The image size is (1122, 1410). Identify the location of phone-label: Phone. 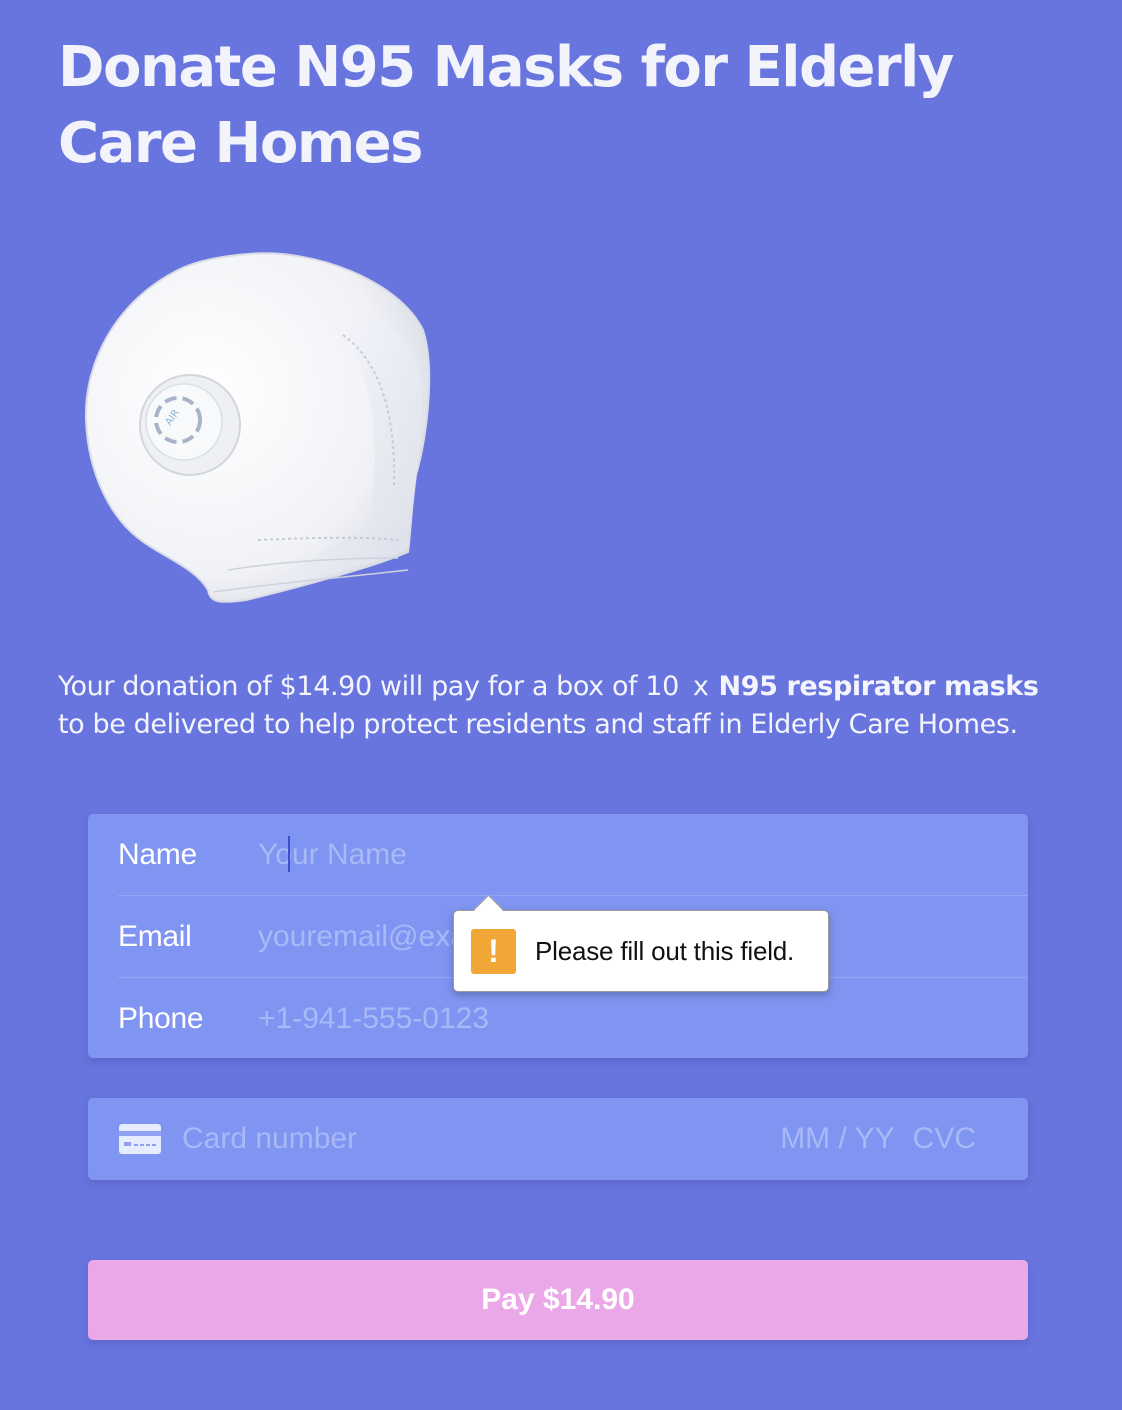
(161, 1018).